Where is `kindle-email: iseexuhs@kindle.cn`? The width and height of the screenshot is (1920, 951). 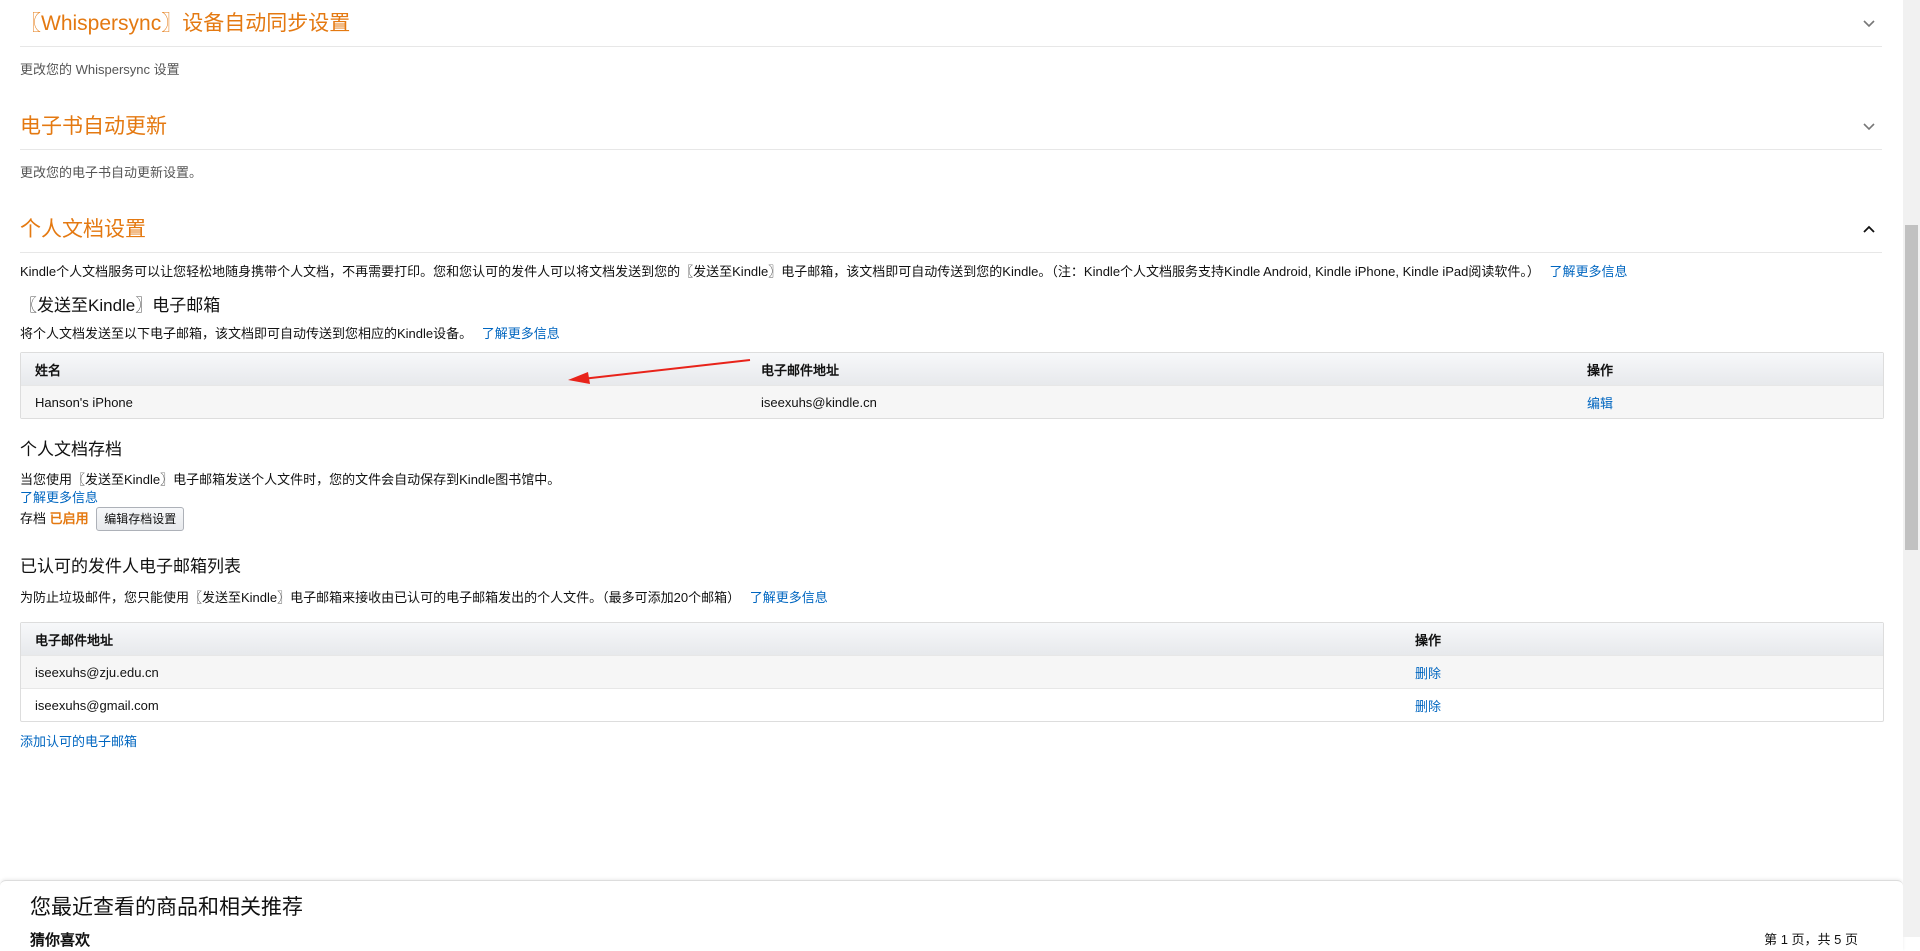 kindle-email: iseexuhs@kindle.cn is located at coordinates (819, 402).